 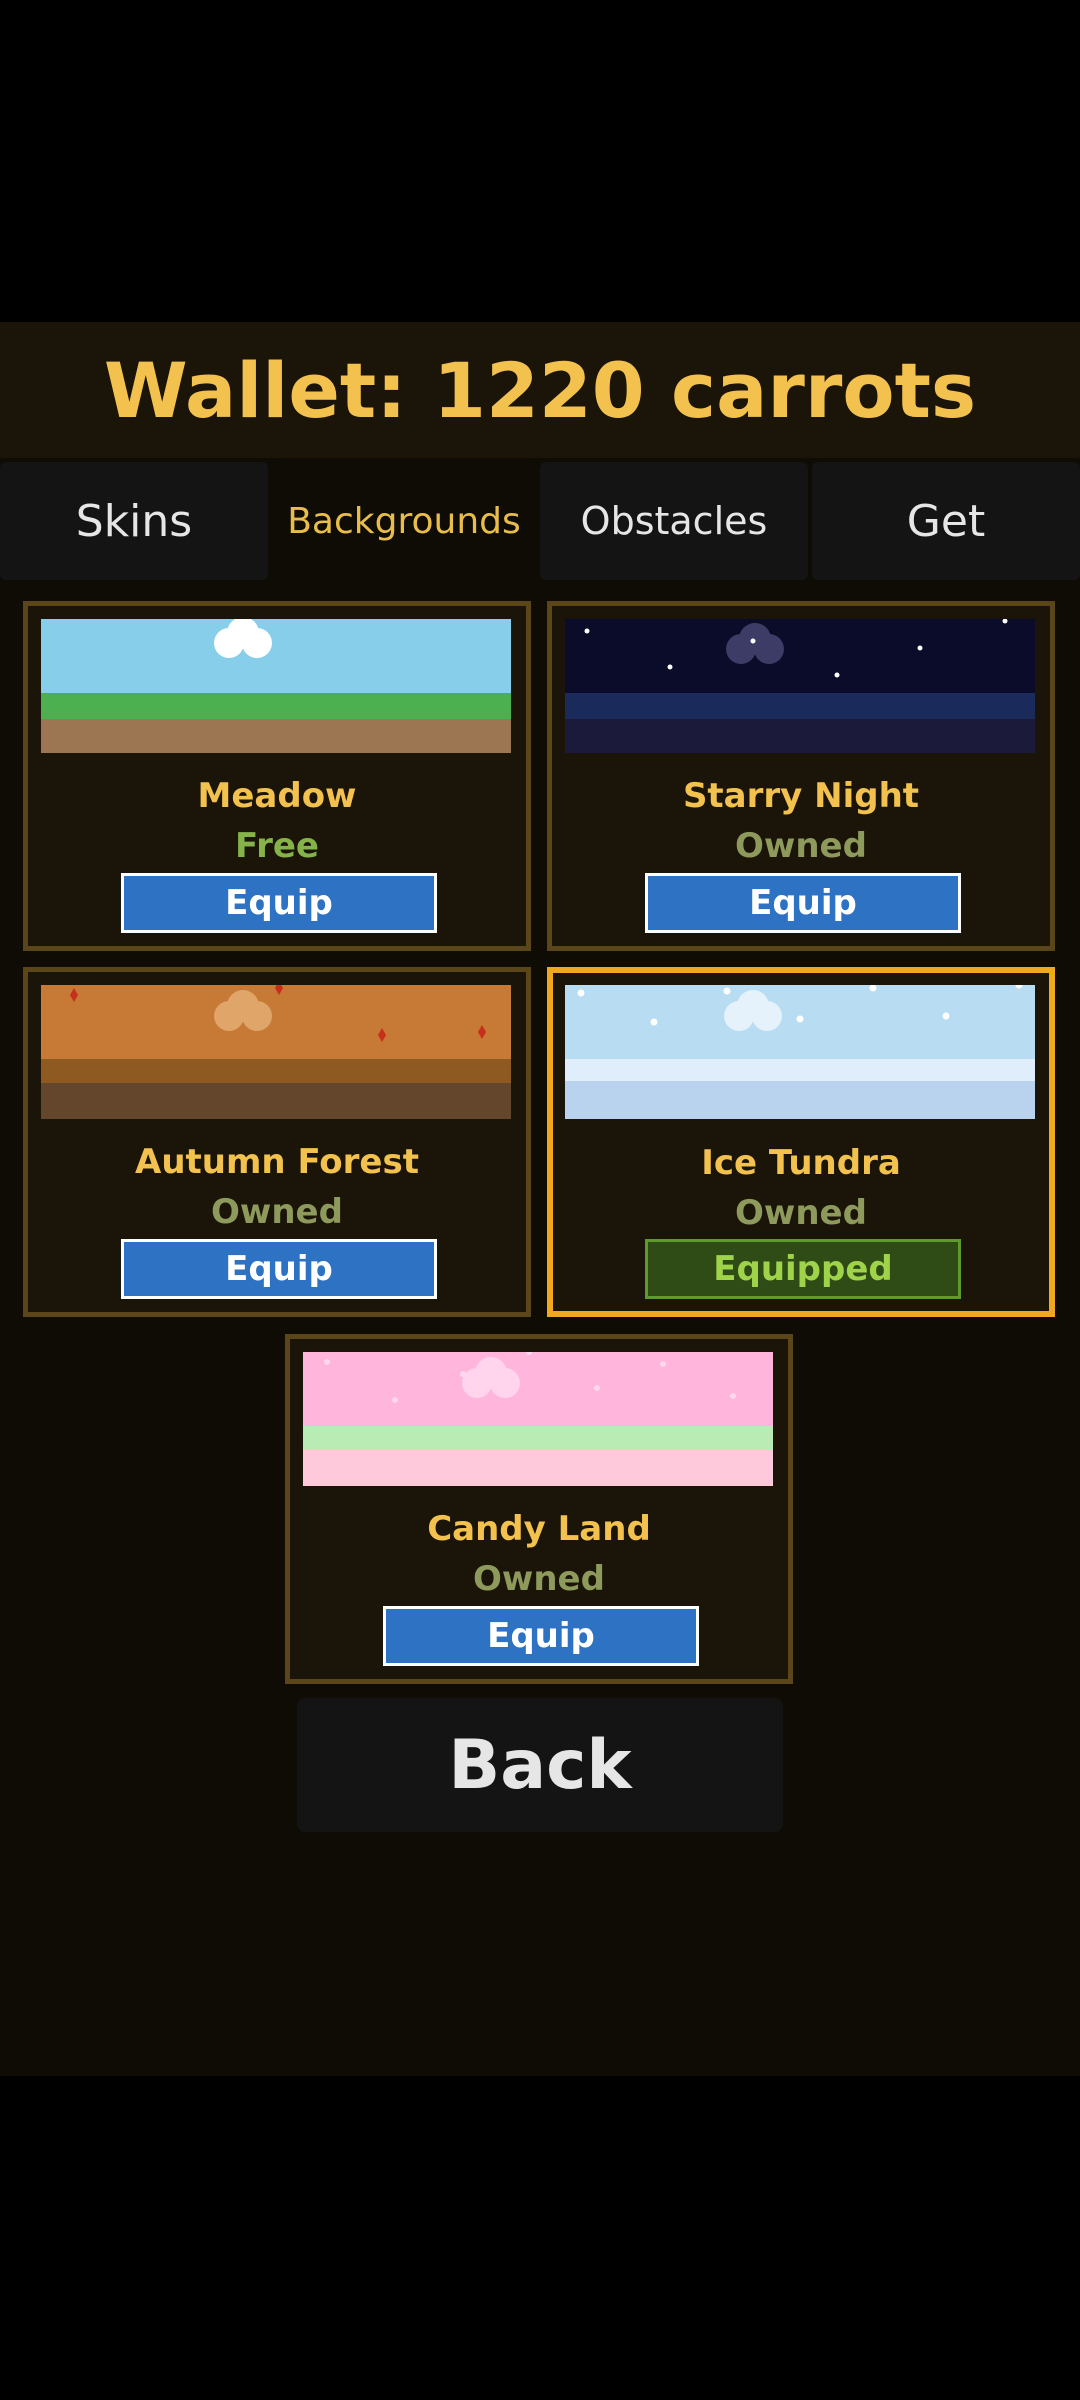 What do you see at coordinates (538, 1419) in the screenshot?
I see `candy-land-thumbnail` at bounding box center [538, 1419].